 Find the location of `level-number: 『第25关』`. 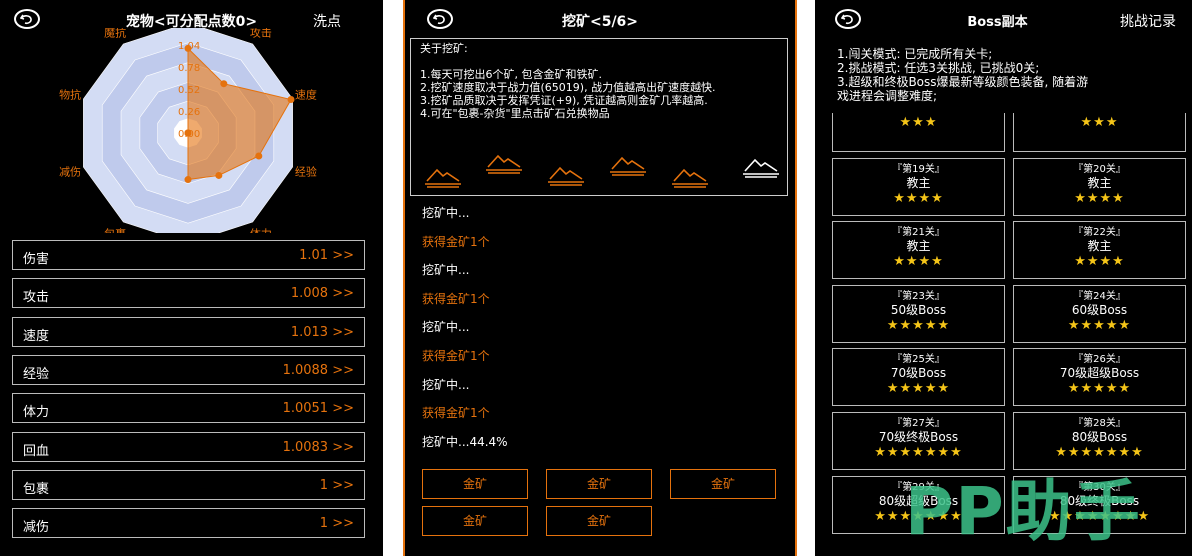

level-number: 『第25关』 is located at coordinates (918, 360).